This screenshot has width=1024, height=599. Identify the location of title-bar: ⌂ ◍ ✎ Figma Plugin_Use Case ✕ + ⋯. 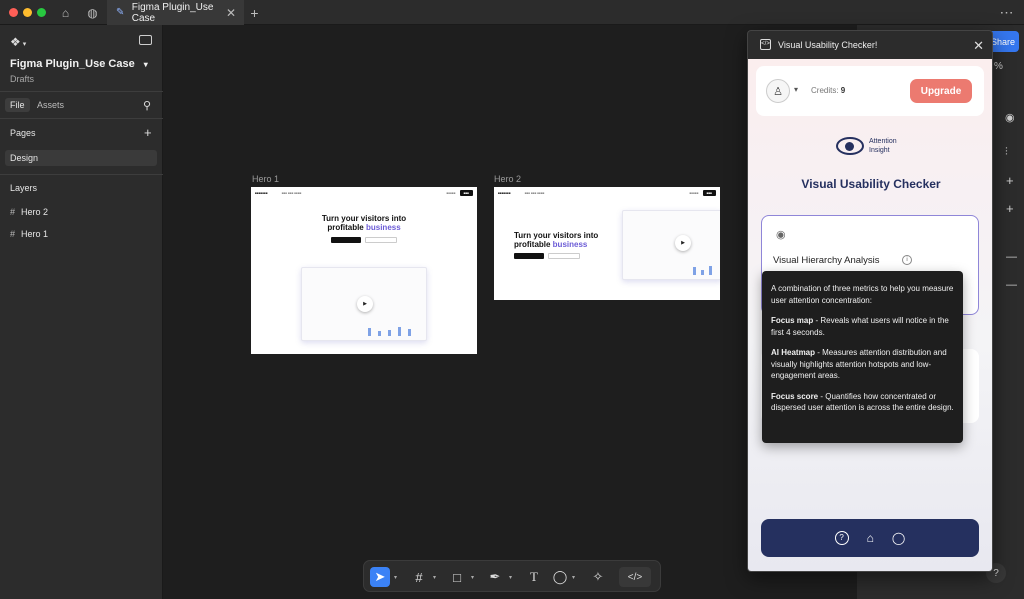
(512, 12).